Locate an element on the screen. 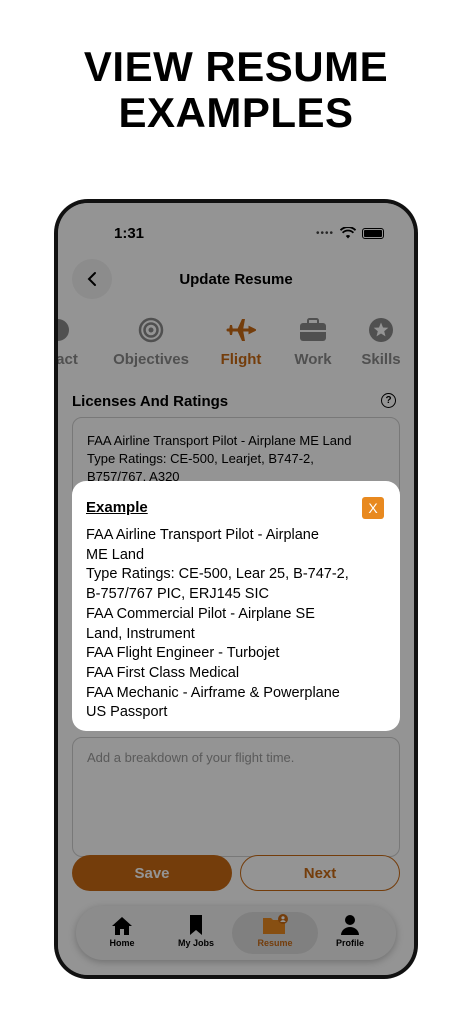  promo-headline-line-1: VIEW RESUME is located at coordinates (236, 66).